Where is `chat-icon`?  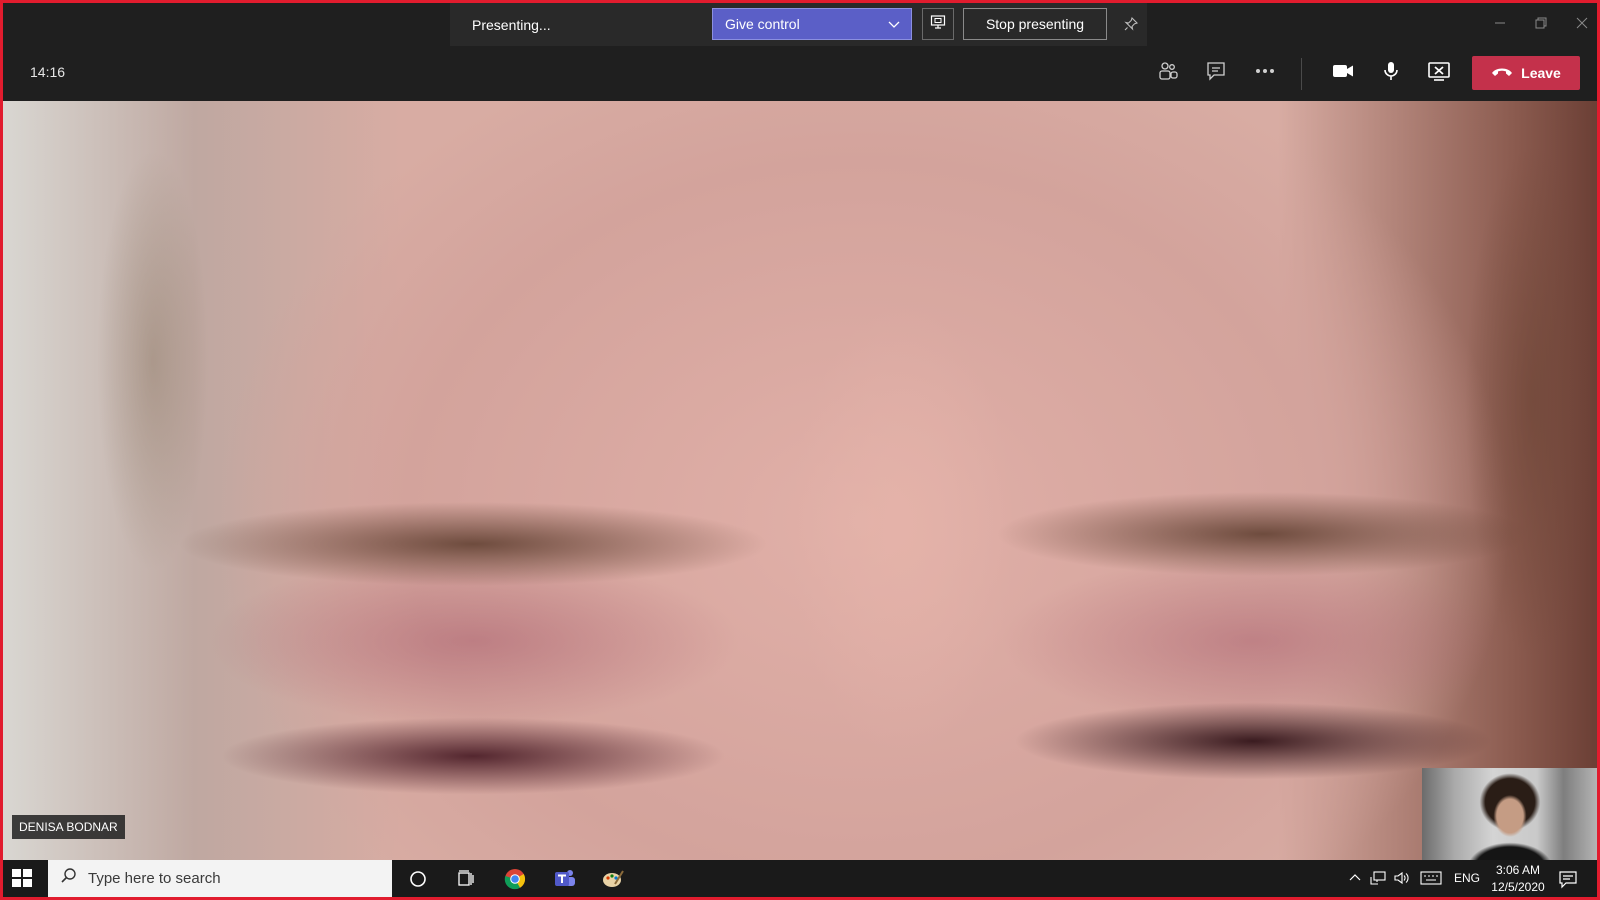
chat-icon is located at coordinates (1216, 73).